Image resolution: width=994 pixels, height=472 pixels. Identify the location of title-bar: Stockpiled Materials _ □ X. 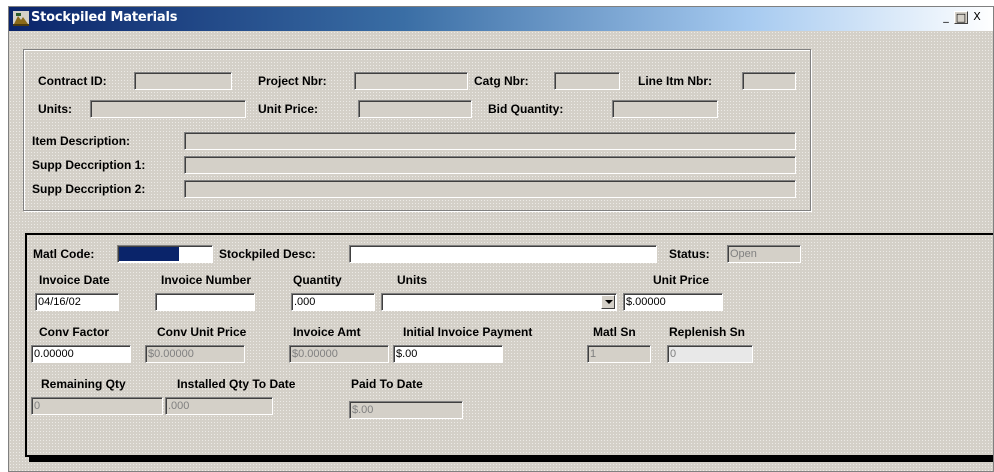
(501, 19).